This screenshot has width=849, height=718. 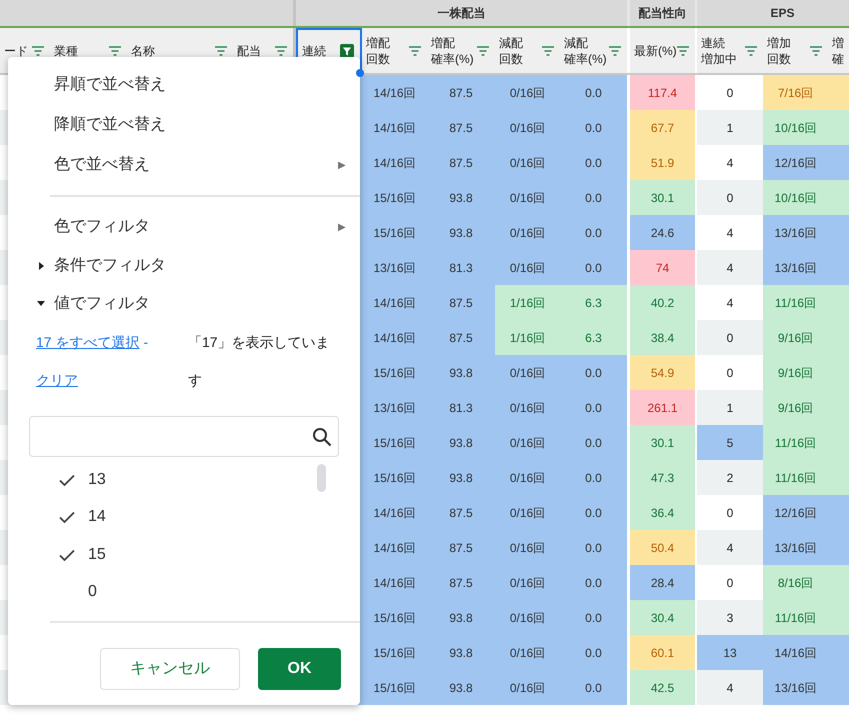 I want to click on column-header: 連続 増加中, so click(x=730, y=50).